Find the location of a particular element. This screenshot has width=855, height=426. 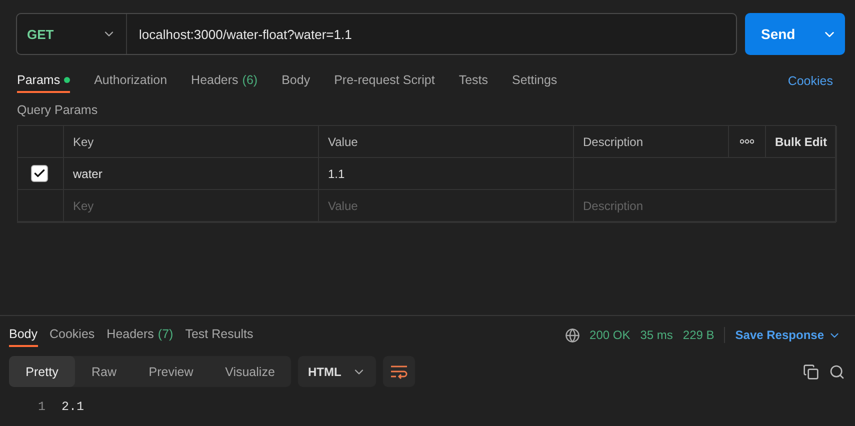

table-cell: 1.1 is located at coordinates (446, 174).